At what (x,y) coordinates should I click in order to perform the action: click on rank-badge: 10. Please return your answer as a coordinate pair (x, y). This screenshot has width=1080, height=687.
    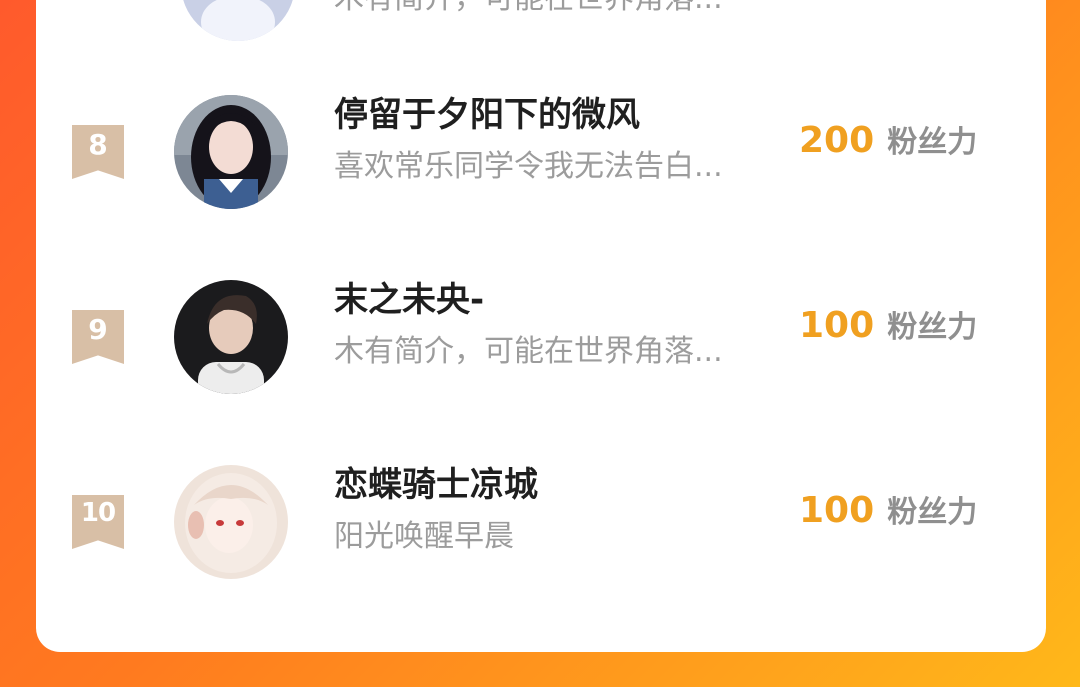
    Looking at the image, I should click on (98, 522).